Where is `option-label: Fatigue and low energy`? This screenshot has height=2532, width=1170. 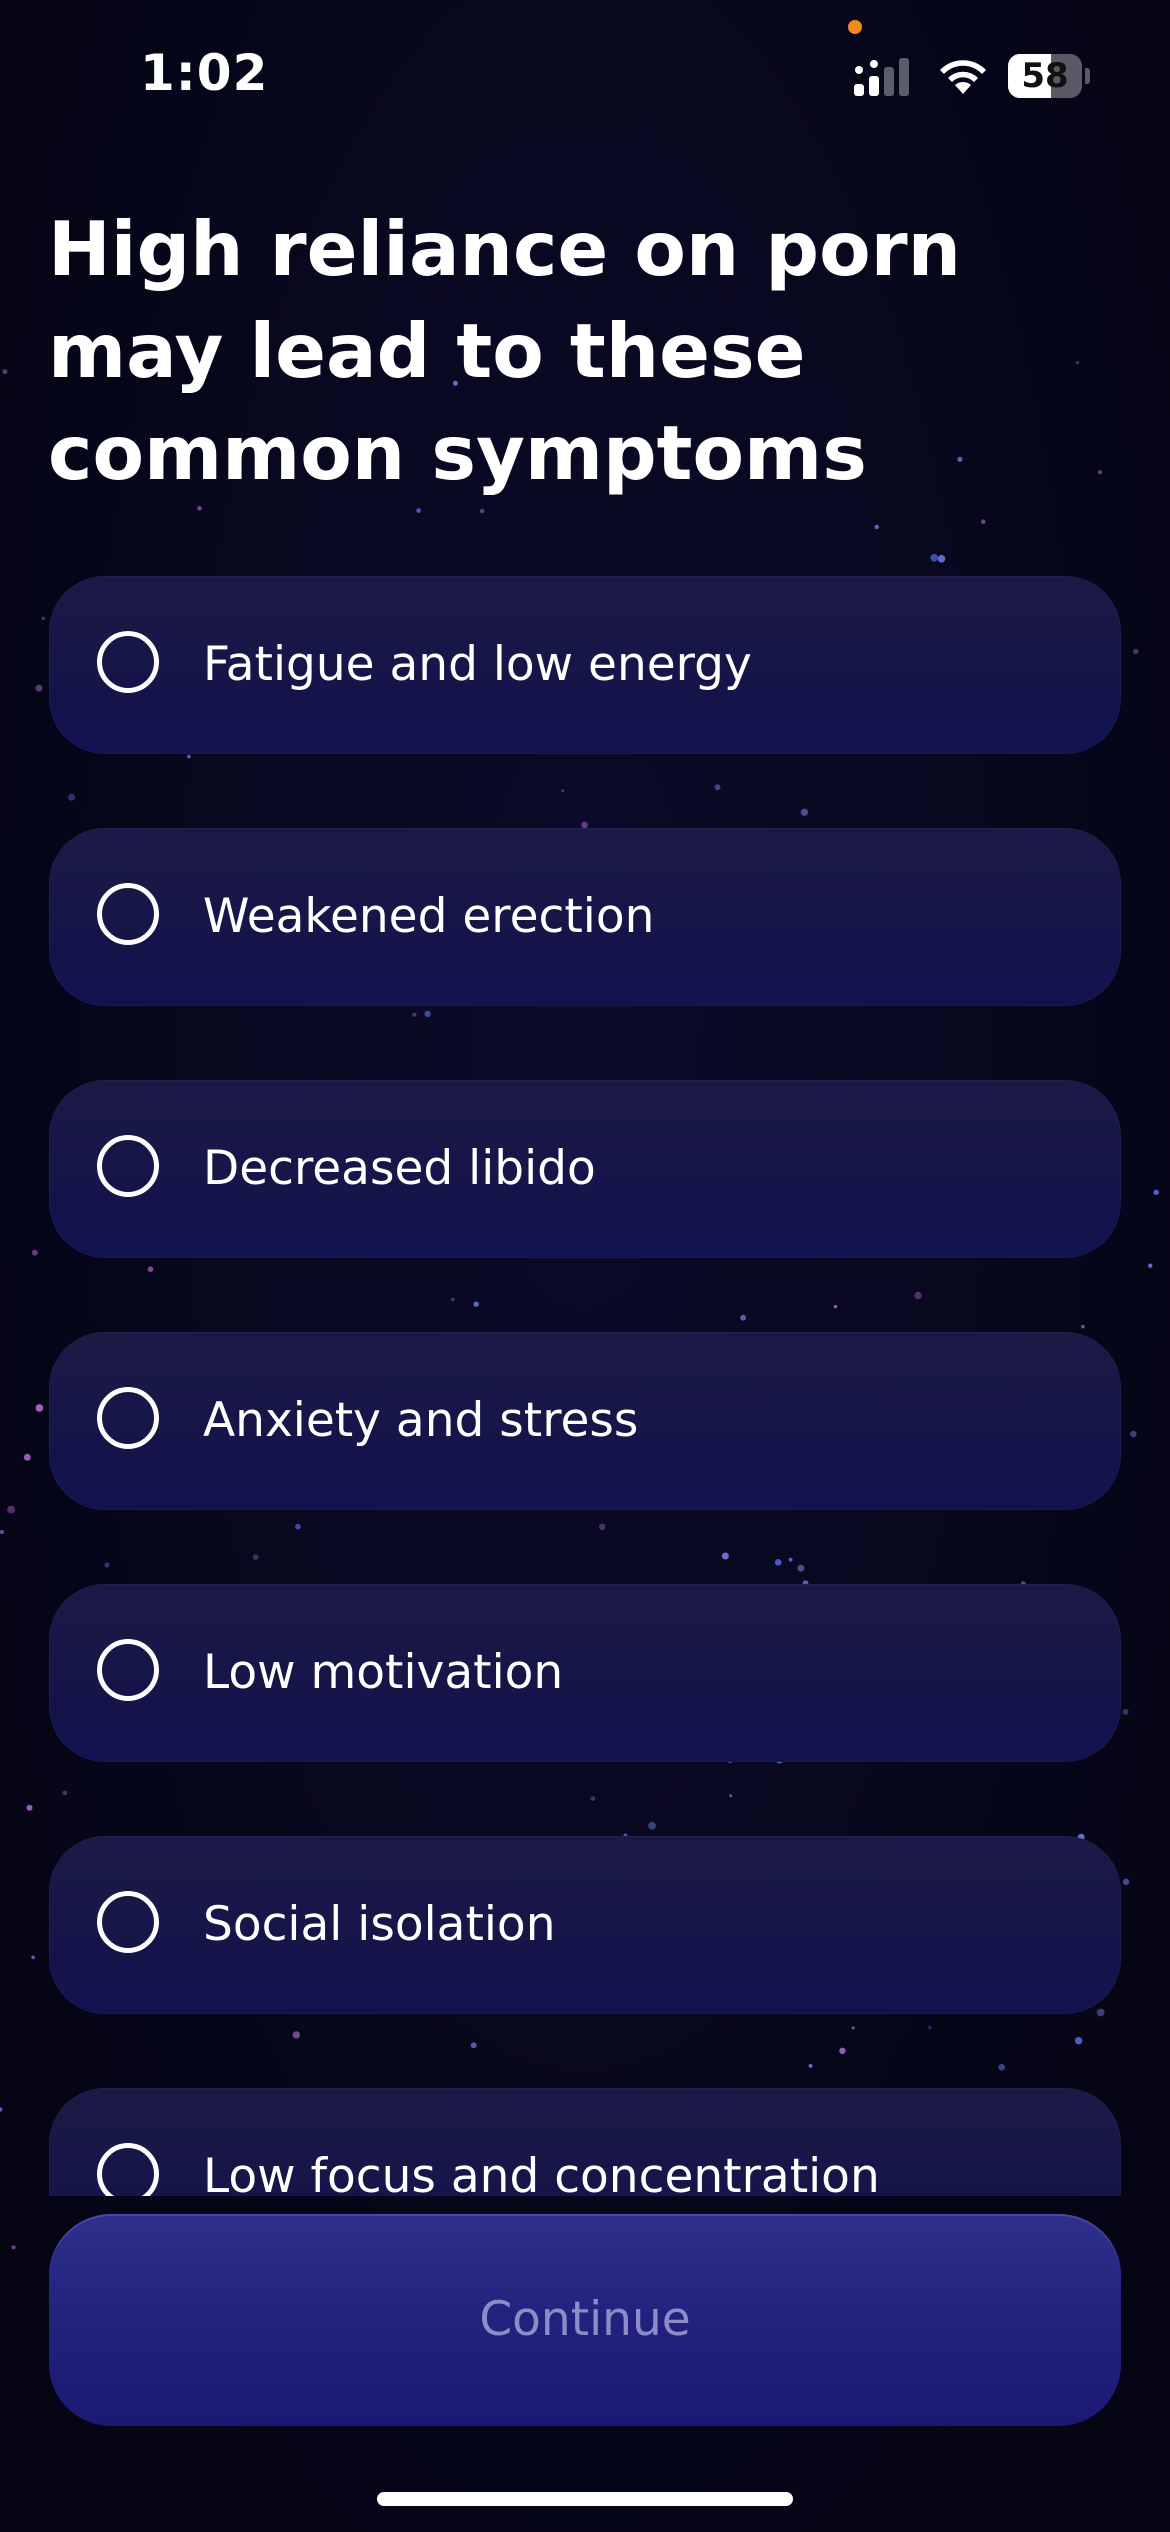 option-label: Fatigue and low energy is located at coordinates (477, 664).